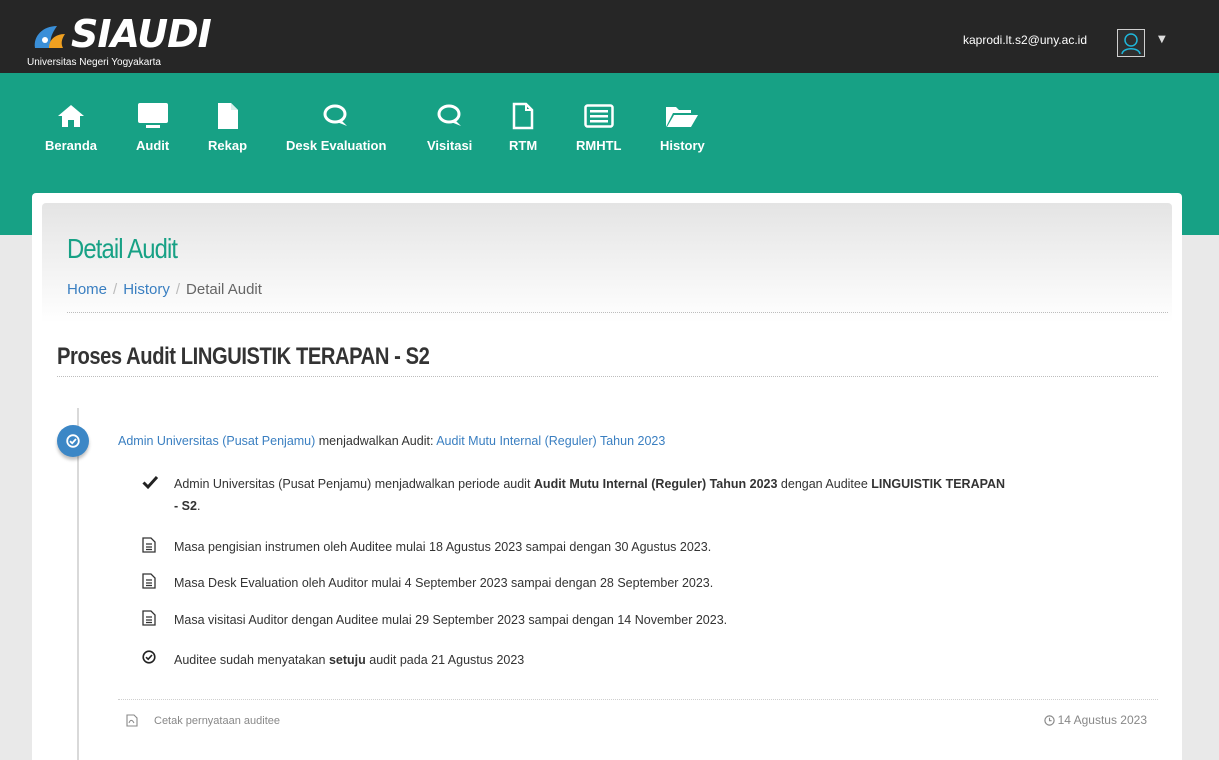  What do you see at coordinates (71, 145) in the screenshot?
I see `nav-label: Beranda` at bounding box center [71, 145].